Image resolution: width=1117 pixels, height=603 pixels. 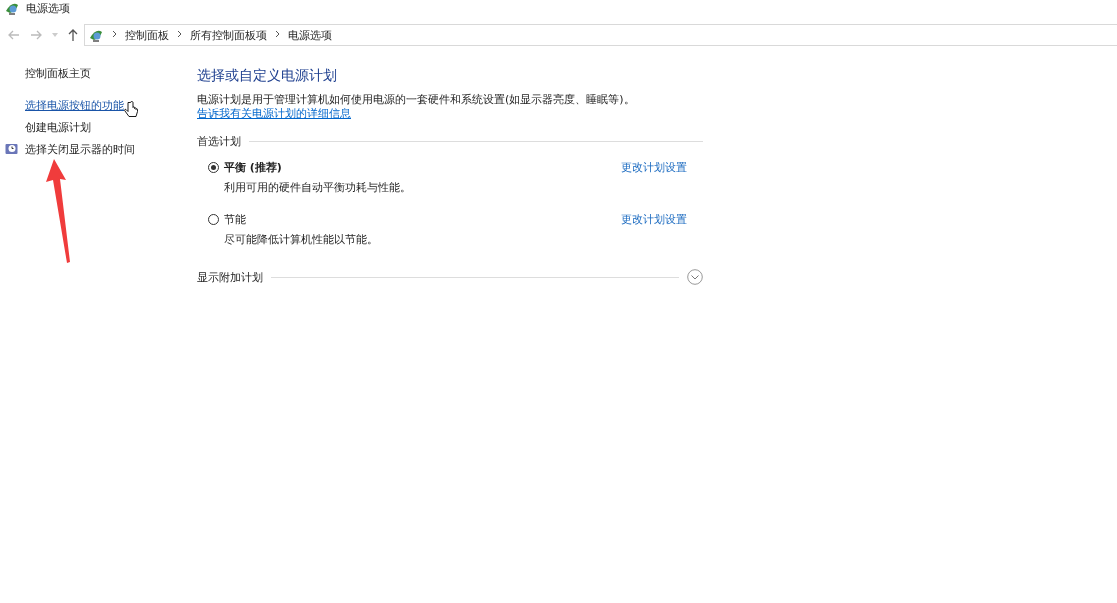 What do you see at coordinates (147, 35) in the screenshot?
I see `breadcrumb-item: 控制面板` at bounding box center [147, 35].